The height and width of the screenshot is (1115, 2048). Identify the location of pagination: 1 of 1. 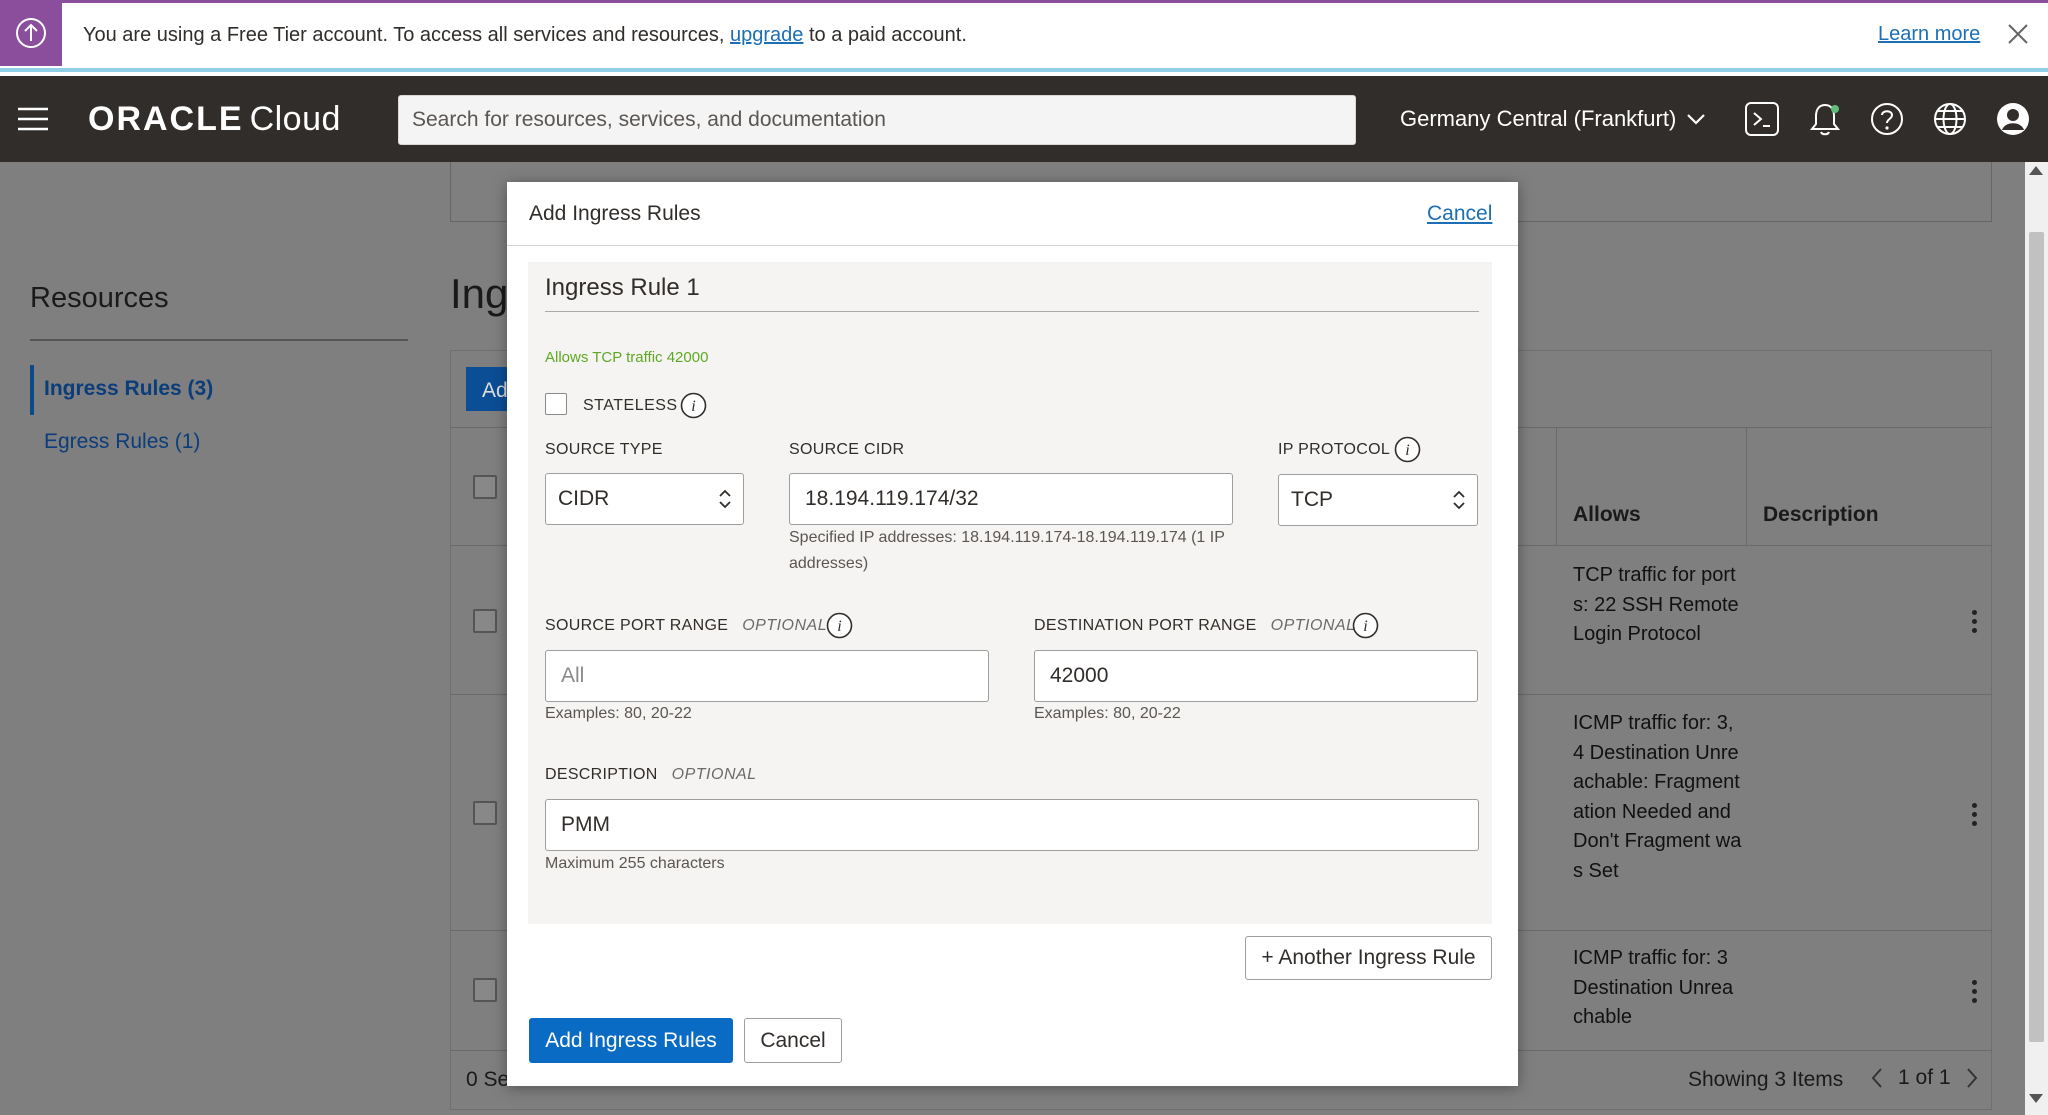
(1924, 1078).